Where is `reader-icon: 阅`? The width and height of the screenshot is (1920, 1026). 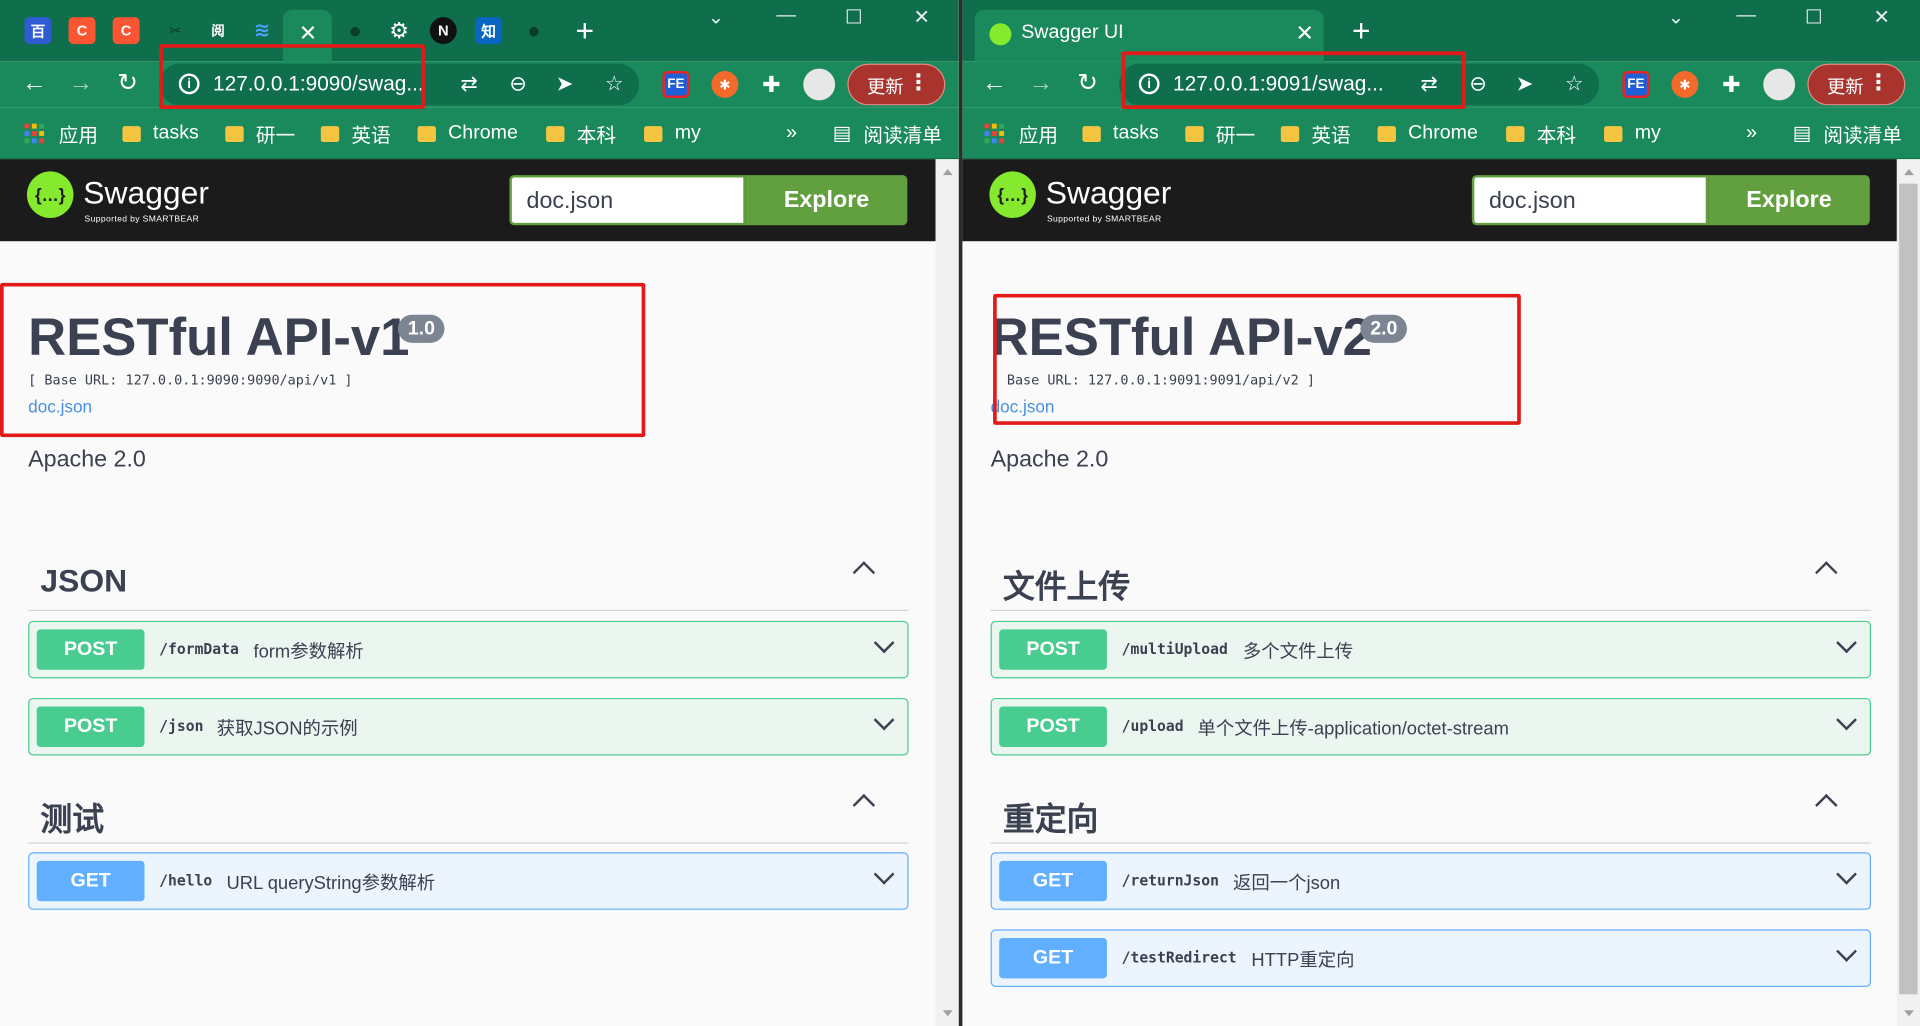 reader-icon: 阅 is located at coordinates (217, 30).